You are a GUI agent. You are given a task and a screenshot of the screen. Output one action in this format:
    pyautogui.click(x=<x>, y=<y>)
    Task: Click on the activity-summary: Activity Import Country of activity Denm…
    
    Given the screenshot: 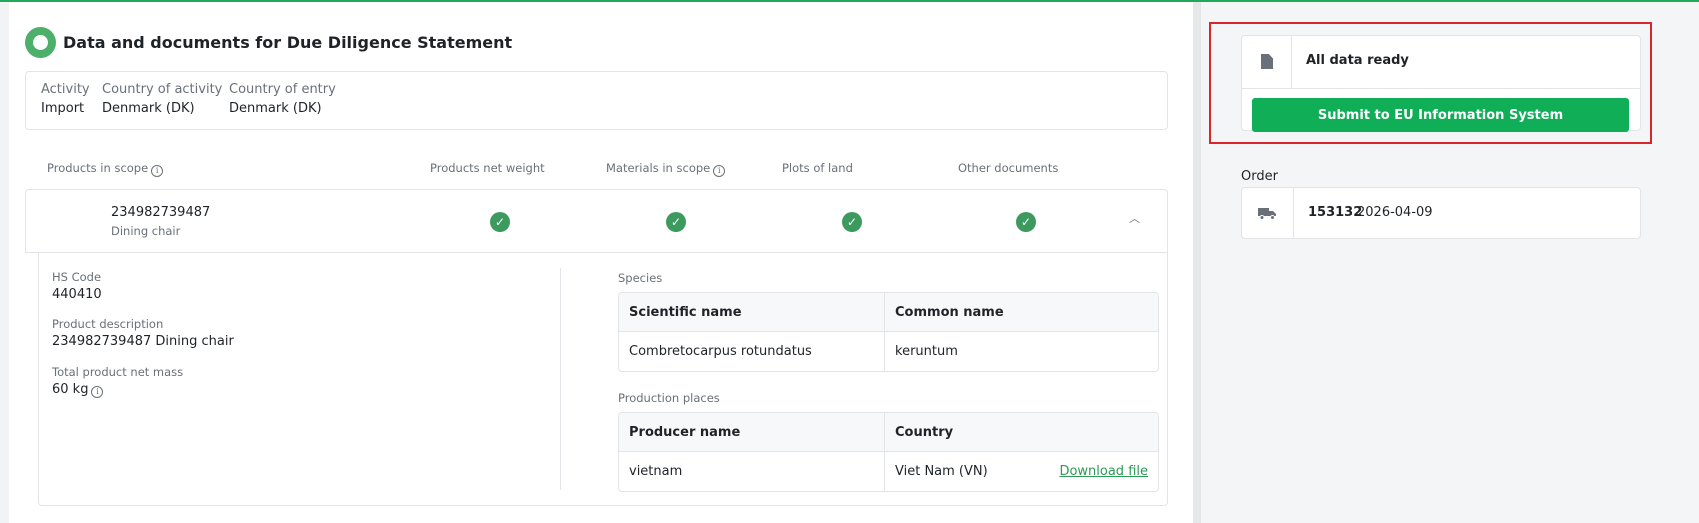 What is the action you would take?
    pyautogui.click(x=596, y=100)
    